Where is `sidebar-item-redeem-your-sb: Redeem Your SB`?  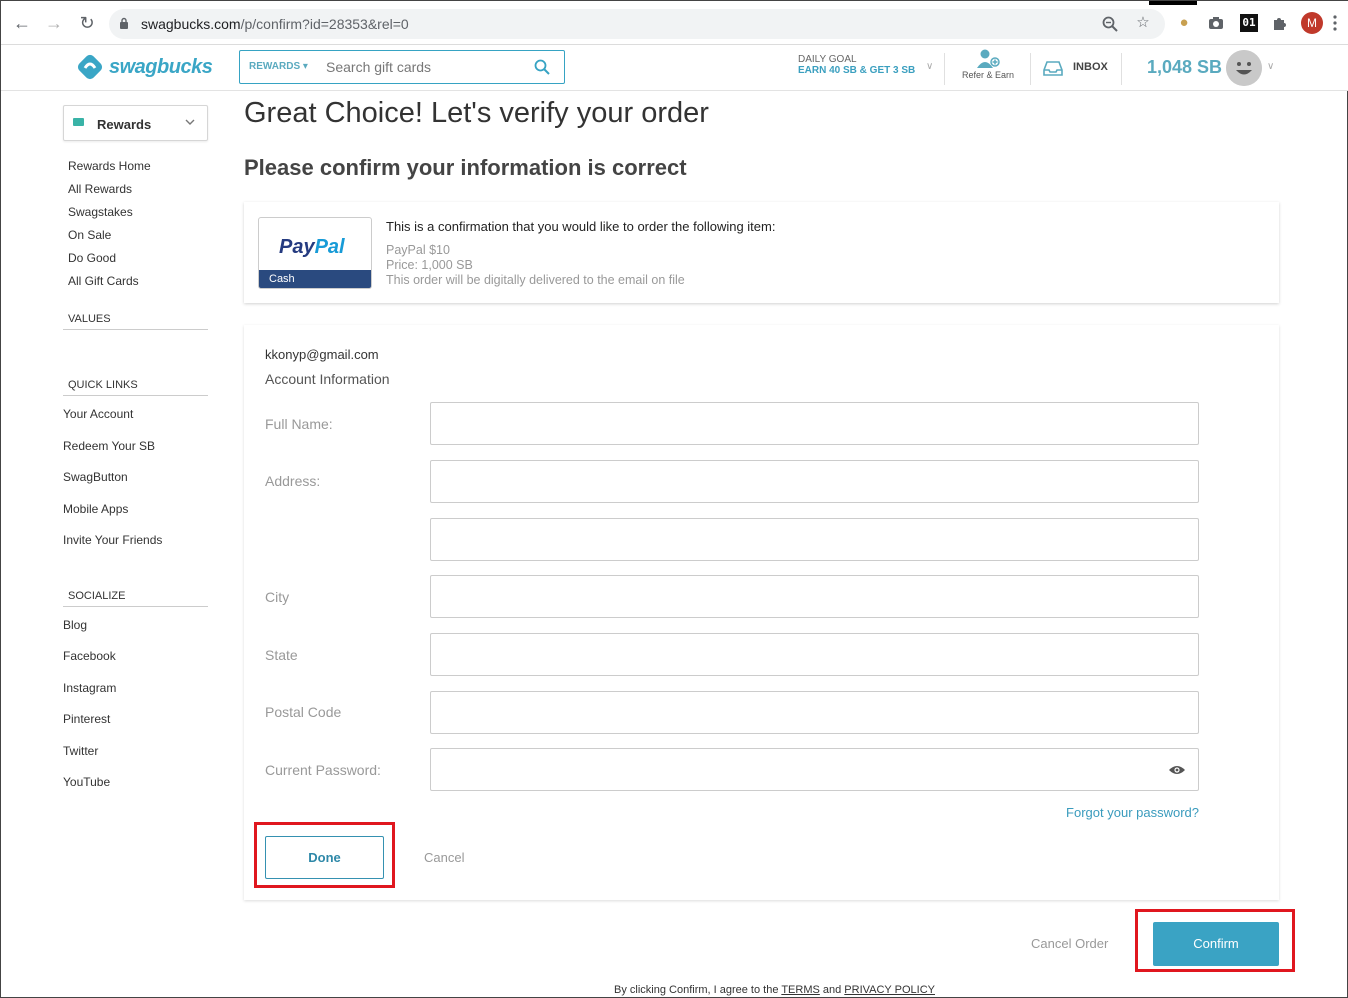 sidebar-item-redeem-your-sb: Redeem Your SB is located at coordinates (136, 454).